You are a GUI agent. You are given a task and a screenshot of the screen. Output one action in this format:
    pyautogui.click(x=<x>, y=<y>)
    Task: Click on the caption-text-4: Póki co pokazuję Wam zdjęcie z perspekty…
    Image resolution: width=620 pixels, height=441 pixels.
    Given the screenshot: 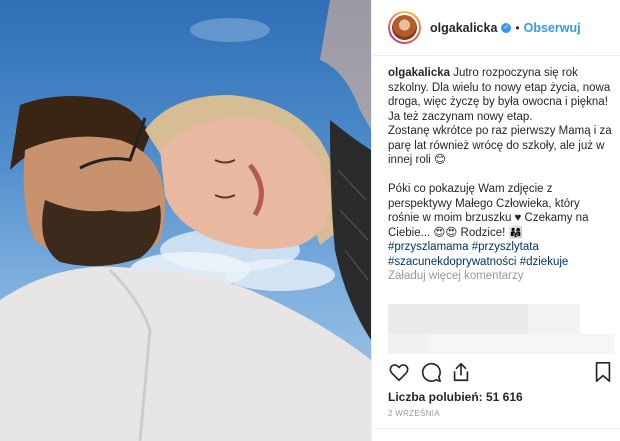 What is the action you would take?
    pyautogui.click(x=488, y=211)
    